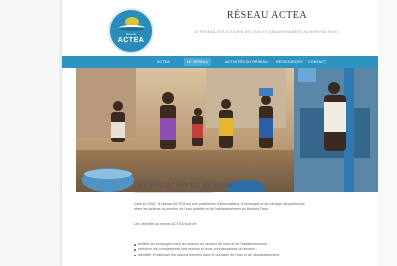  I want to click on site-title: RÉSEAU ACTEA, so click(267, 15).